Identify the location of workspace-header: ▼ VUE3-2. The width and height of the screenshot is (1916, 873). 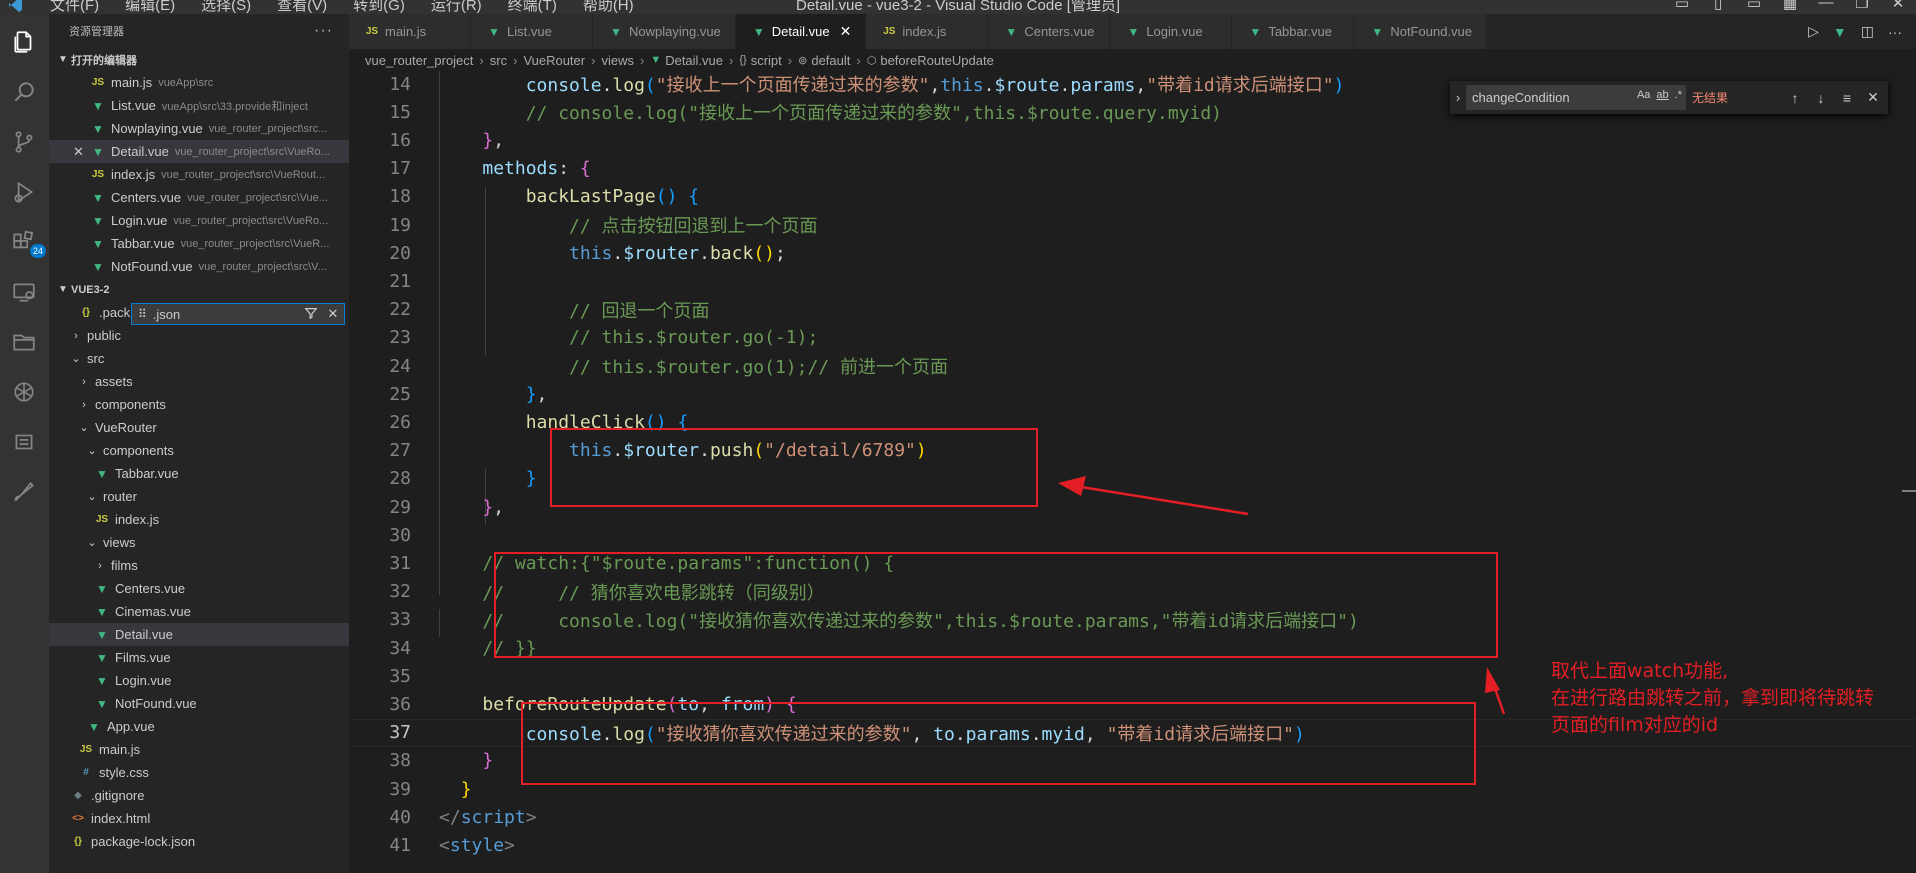
(199, 289).